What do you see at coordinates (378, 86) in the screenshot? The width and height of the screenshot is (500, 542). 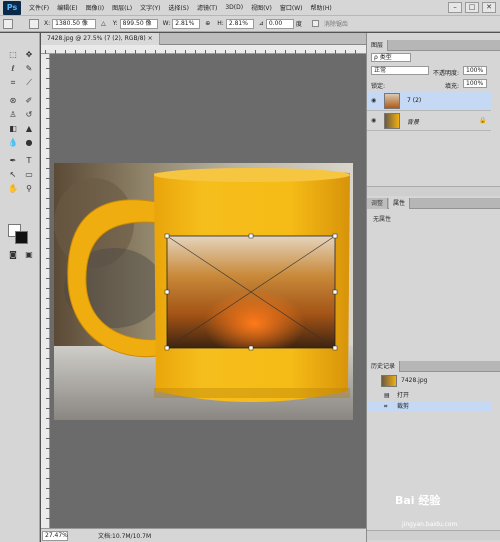 I see `lock-label: 锁定:` at bounding box center [378, 86].